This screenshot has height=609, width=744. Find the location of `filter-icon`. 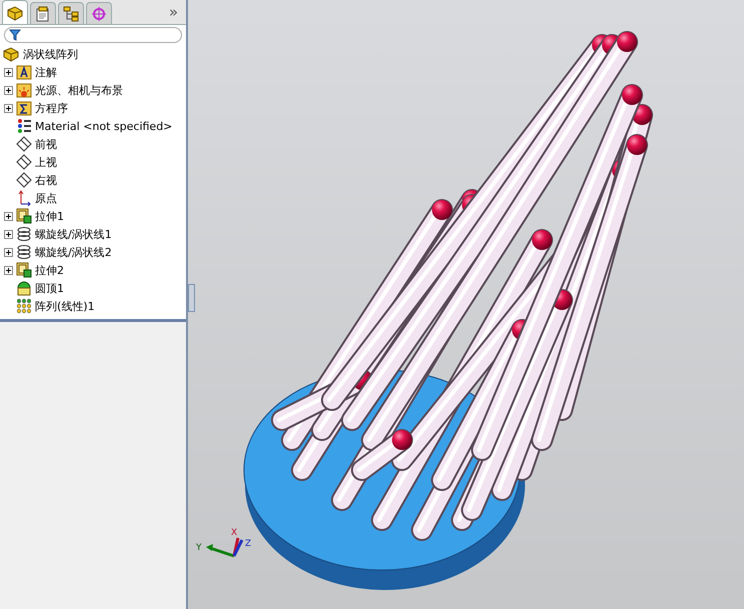

filter-icon is located at coordinates (15, 35).